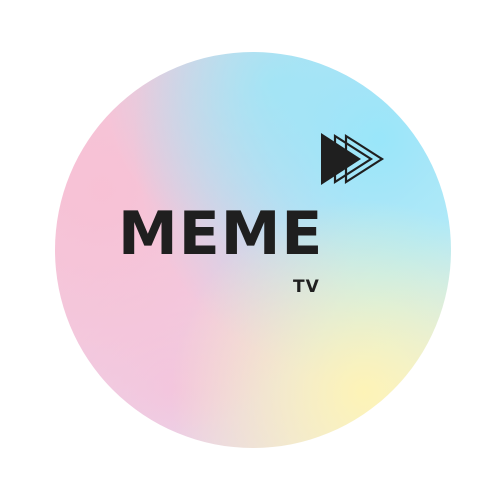  What do you see at coordinates (306, 287) in the screenshot?
I see `brand-subtitle: TV` at bounding box center [306, 287].